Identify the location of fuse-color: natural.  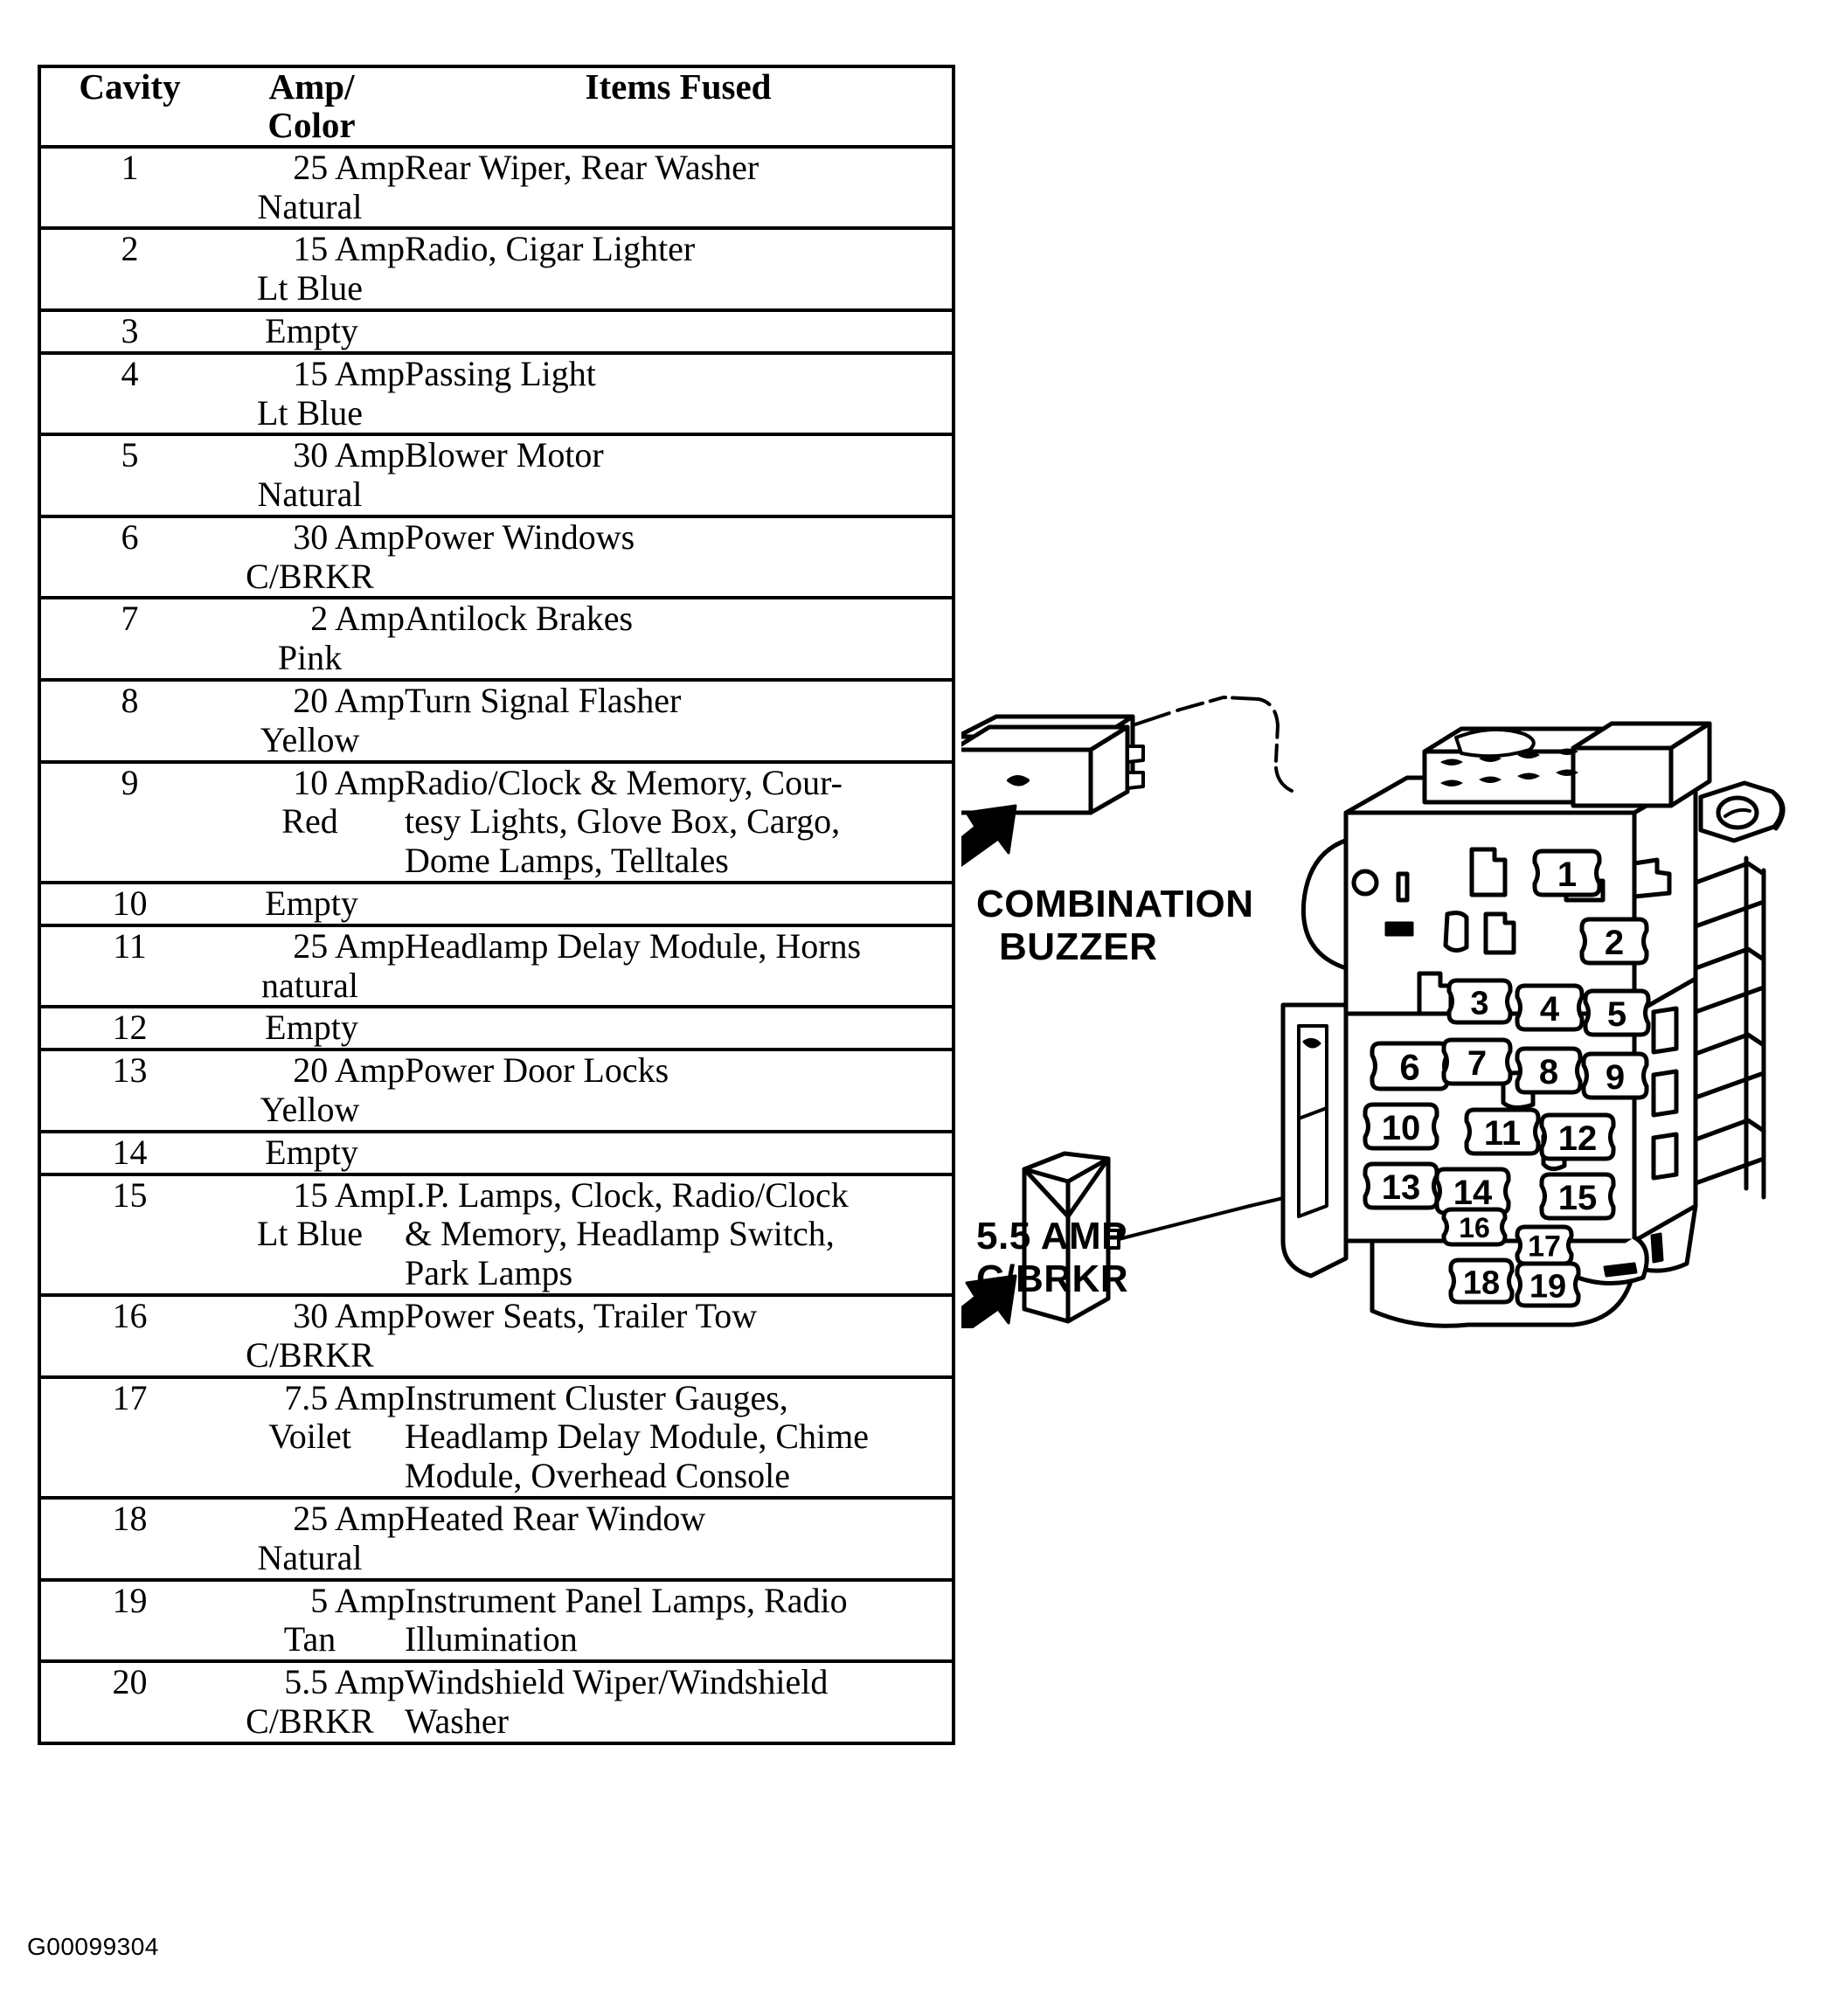
(309, 985).